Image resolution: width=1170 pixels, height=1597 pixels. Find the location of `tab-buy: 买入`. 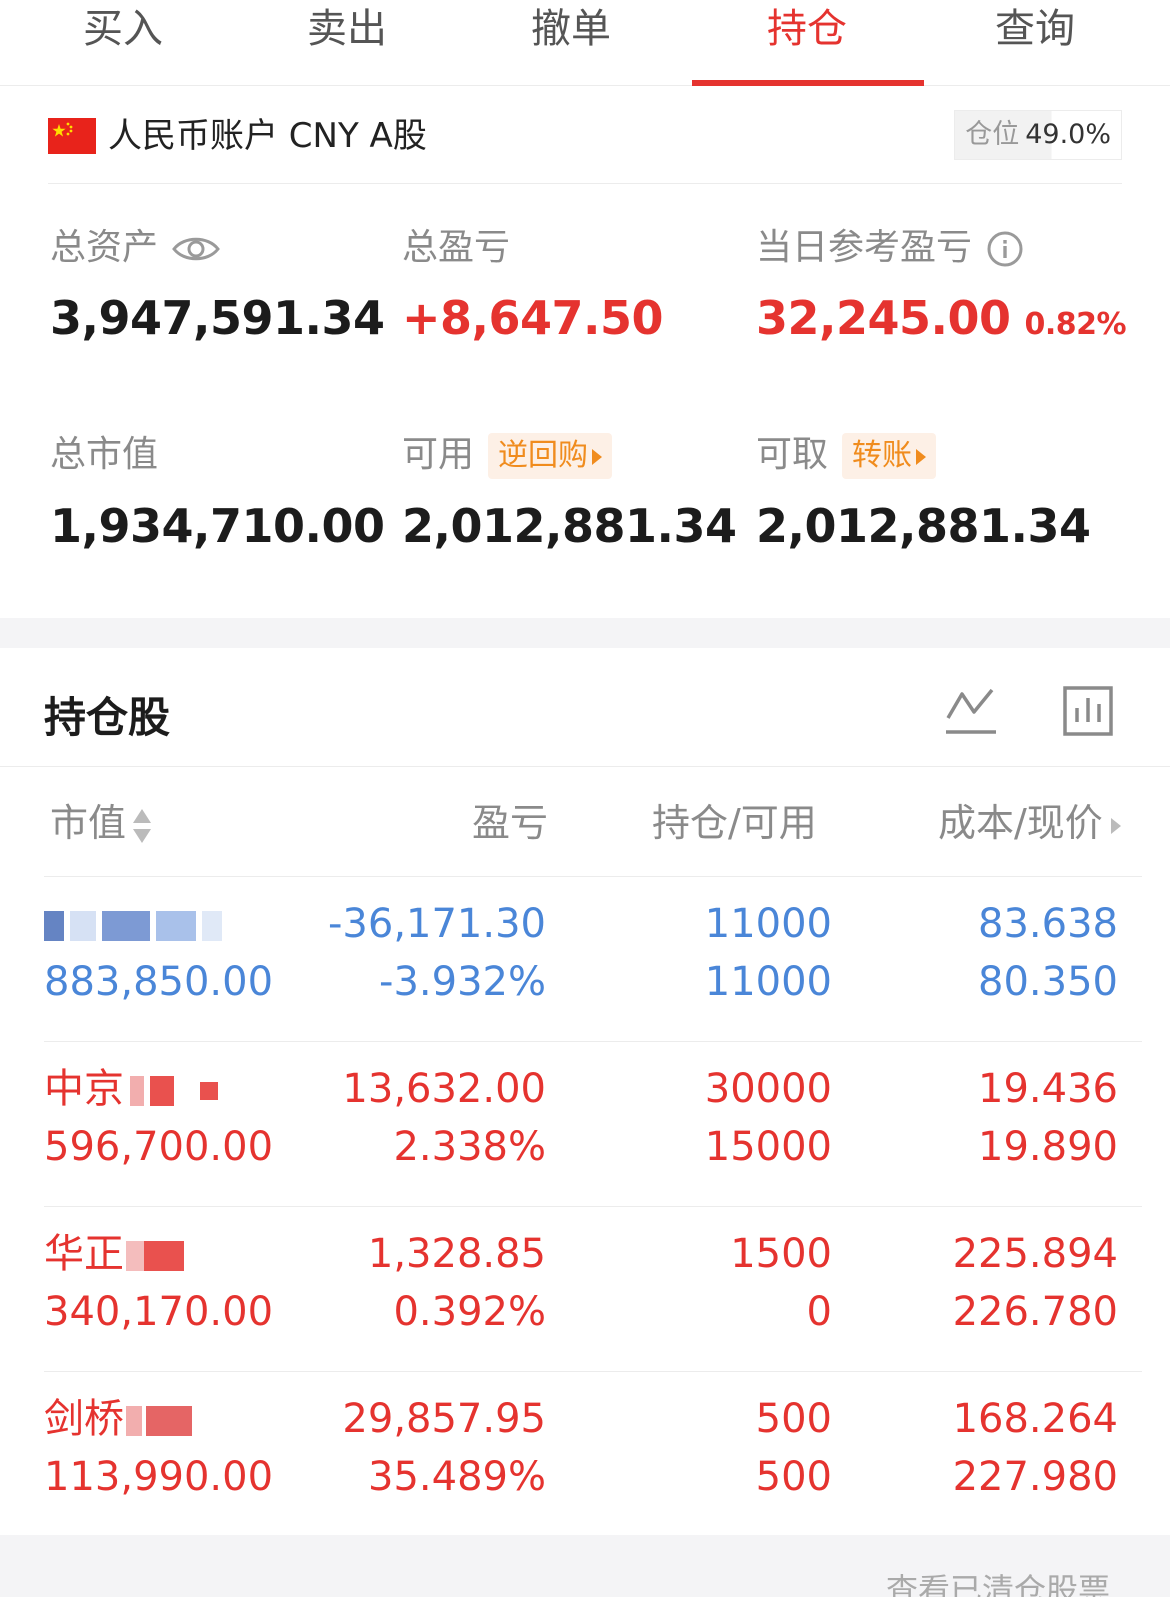

tab-buy: 买入 is located at coordinates (123, 29).